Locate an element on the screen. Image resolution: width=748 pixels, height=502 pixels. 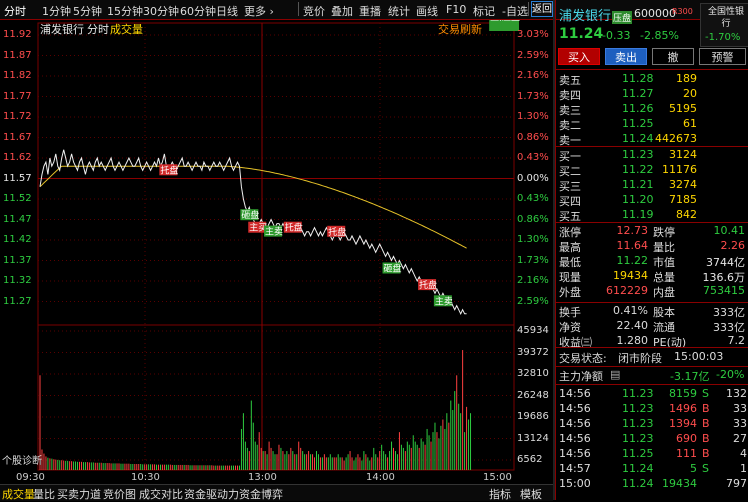
trade-state-label: 交易状态: is located at coordinates (583, 358).